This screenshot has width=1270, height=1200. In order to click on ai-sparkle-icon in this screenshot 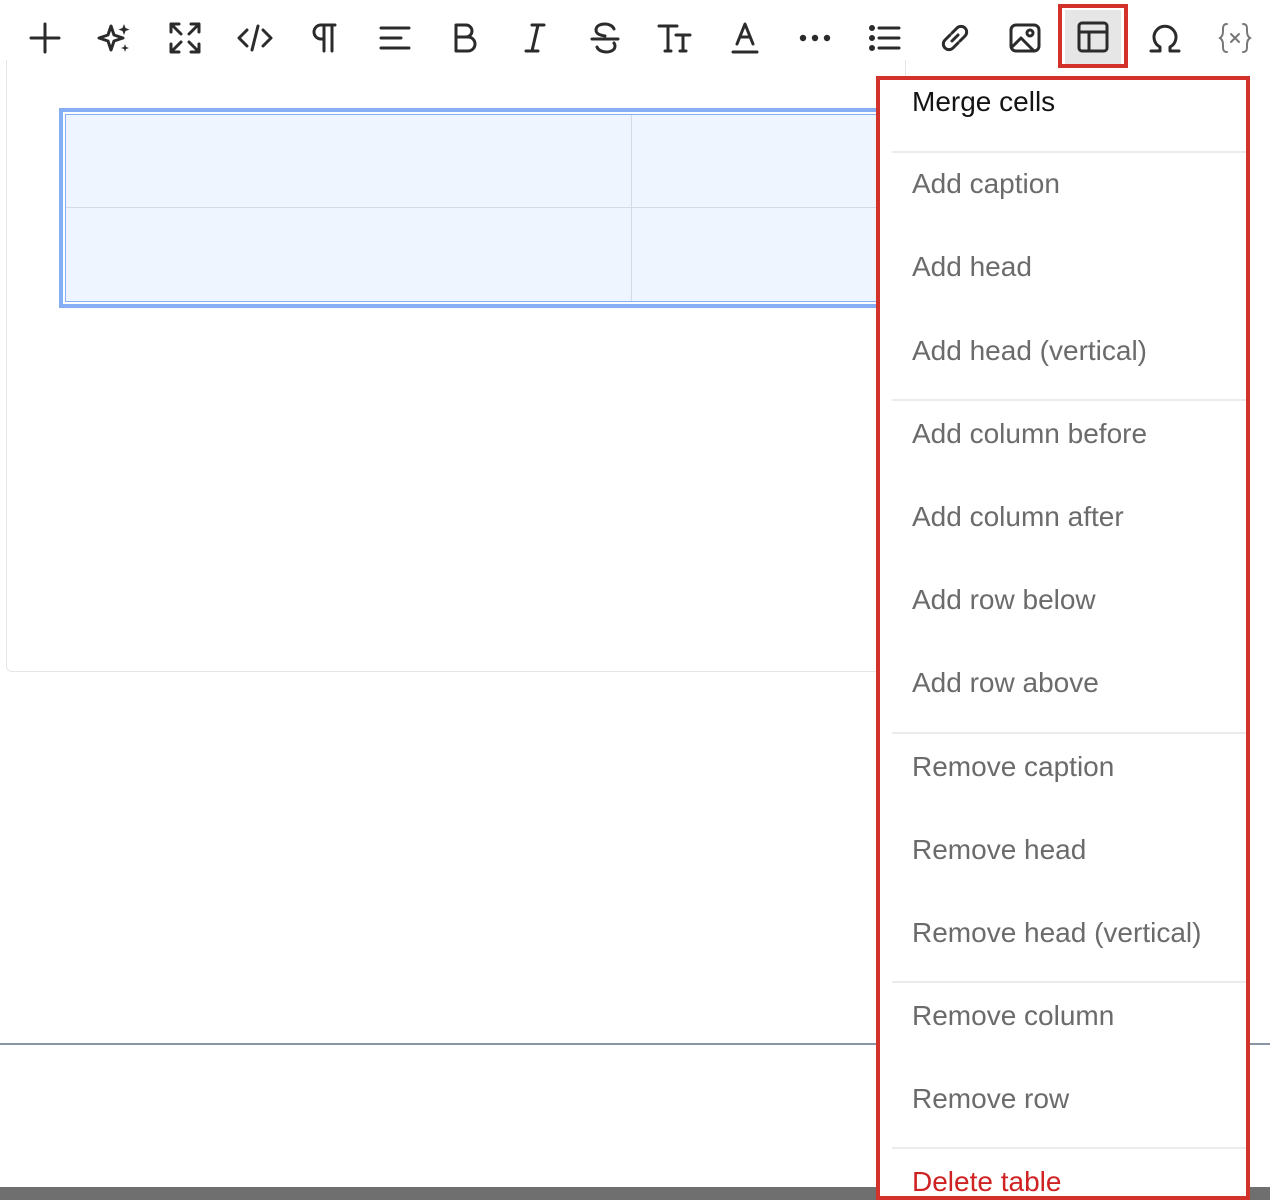, I will do `click(115, 38)`.